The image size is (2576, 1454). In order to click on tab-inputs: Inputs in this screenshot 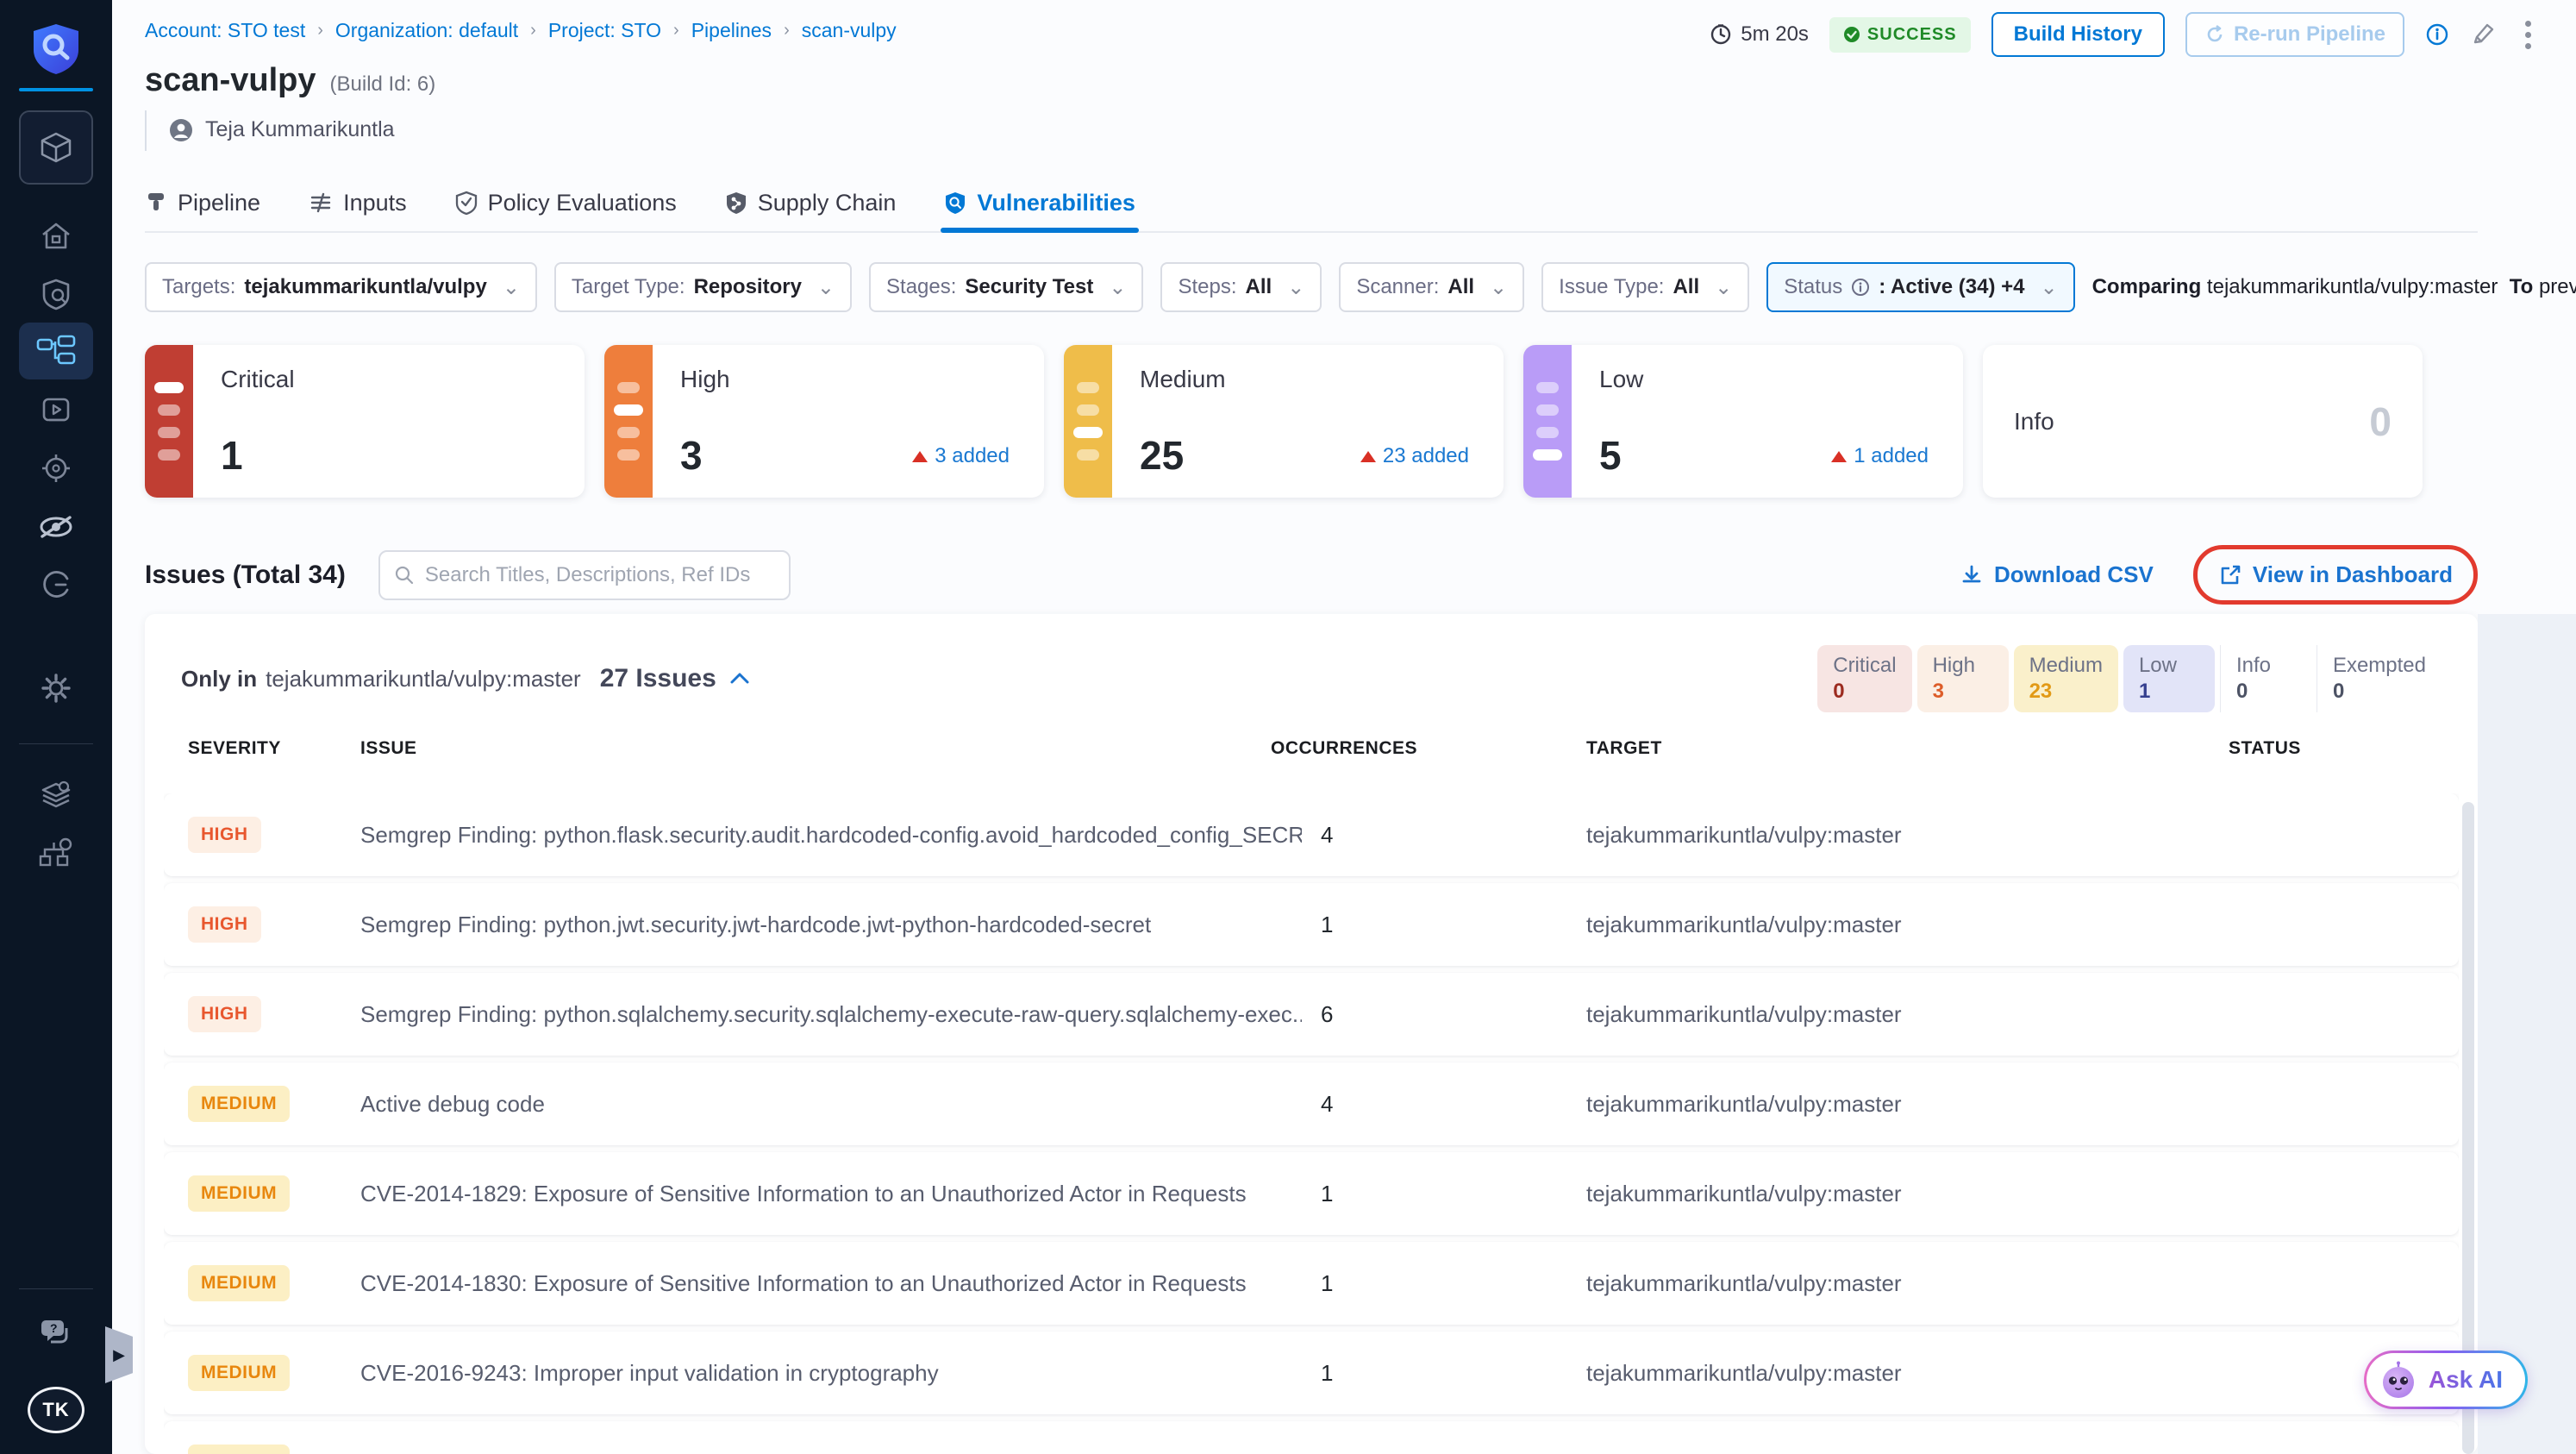, I will do `click(358, 205)`.